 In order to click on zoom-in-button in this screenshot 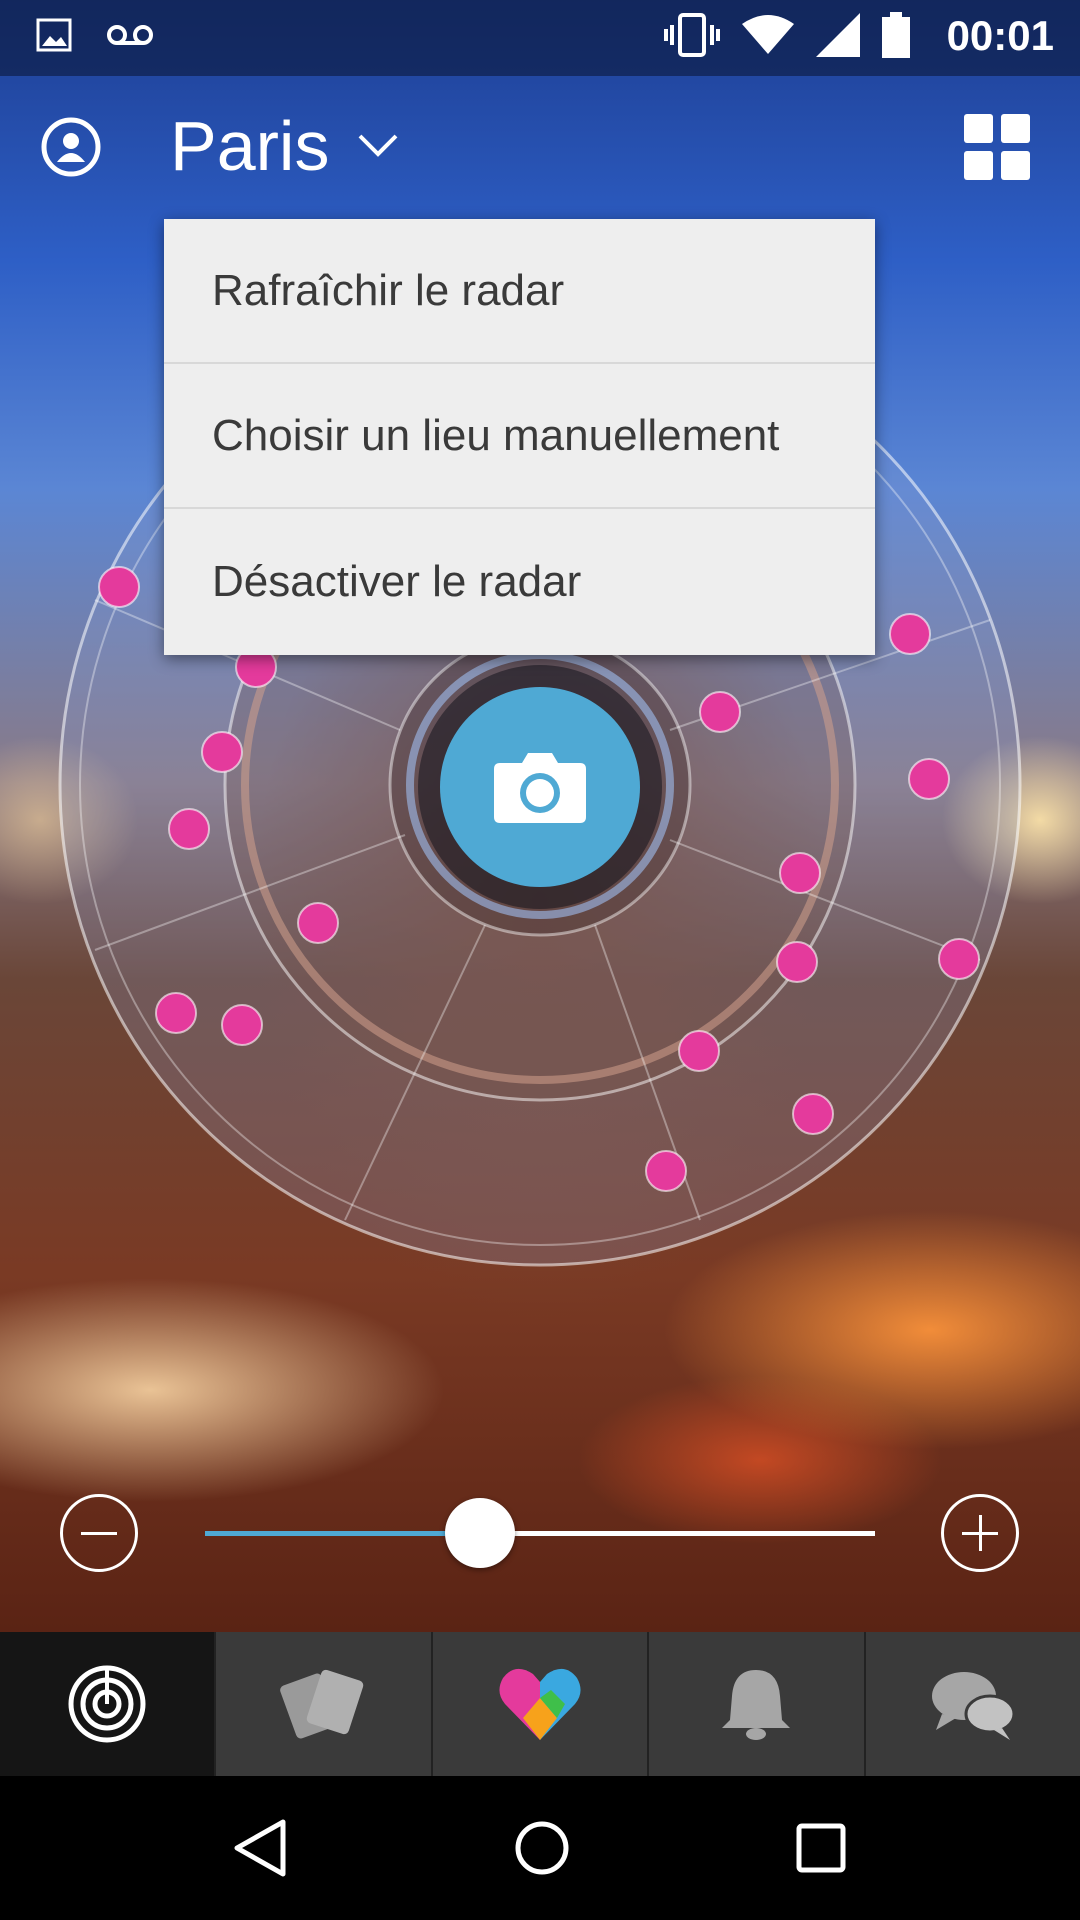, I will do `click(980, 1533)`.